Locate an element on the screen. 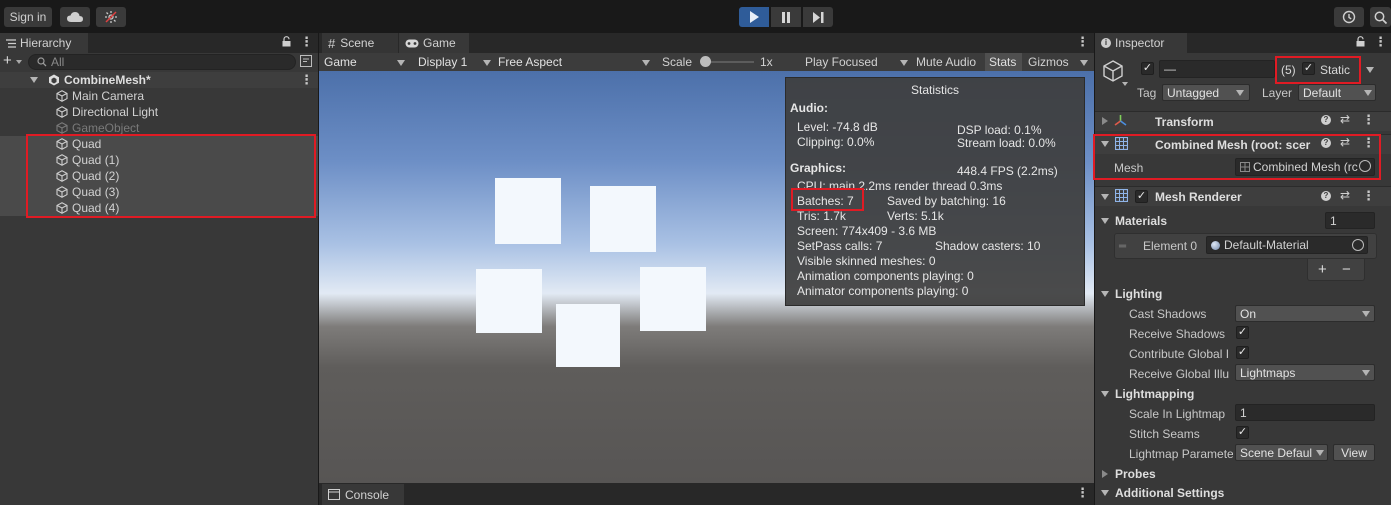  active-checkbox: ✓ is located at coordinates (1147, 68).